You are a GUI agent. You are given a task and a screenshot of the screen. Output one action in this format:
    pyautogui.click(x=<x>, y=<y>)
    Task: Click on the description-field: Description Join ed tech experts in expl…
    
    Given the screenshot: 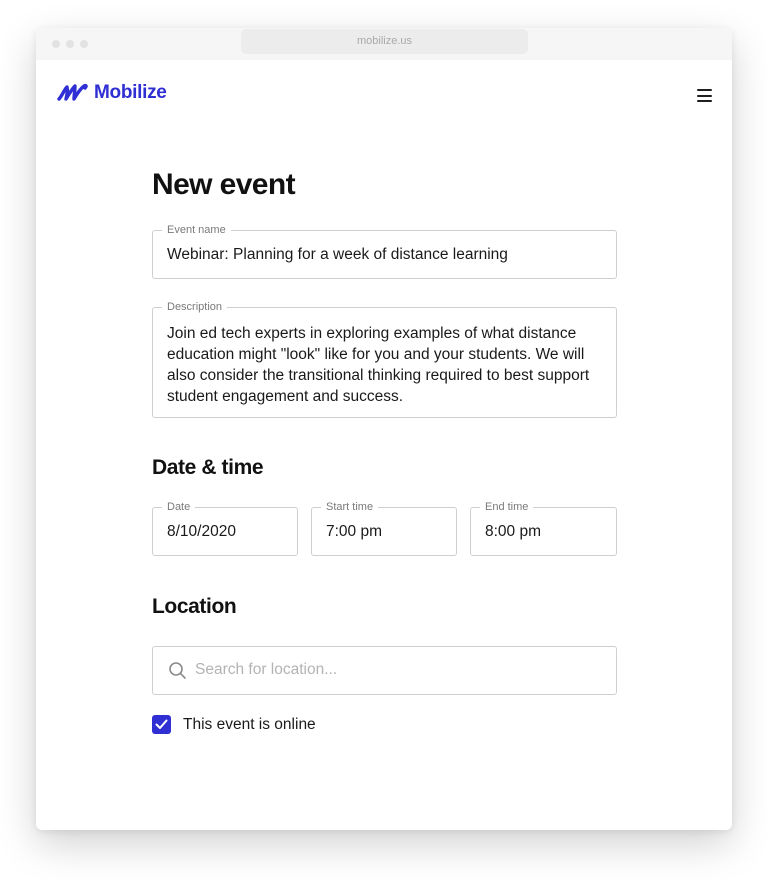 What is the action you would take?
    pyautogui.click(x=384, y=359)
    